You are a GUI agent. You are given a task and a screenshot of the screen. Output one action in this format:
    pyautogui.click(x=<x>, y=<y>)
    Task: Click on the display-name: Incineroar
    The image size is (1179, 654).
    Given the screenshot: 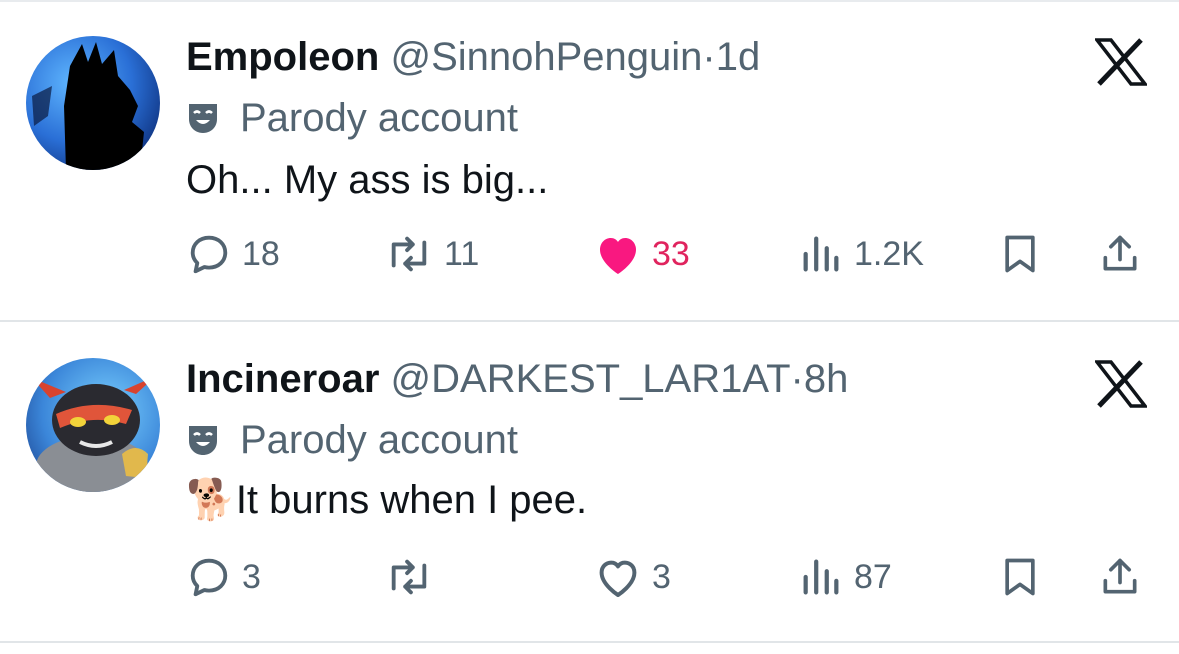 What is the action you would take?
    pyautogui.click(x=282, y=379)
    